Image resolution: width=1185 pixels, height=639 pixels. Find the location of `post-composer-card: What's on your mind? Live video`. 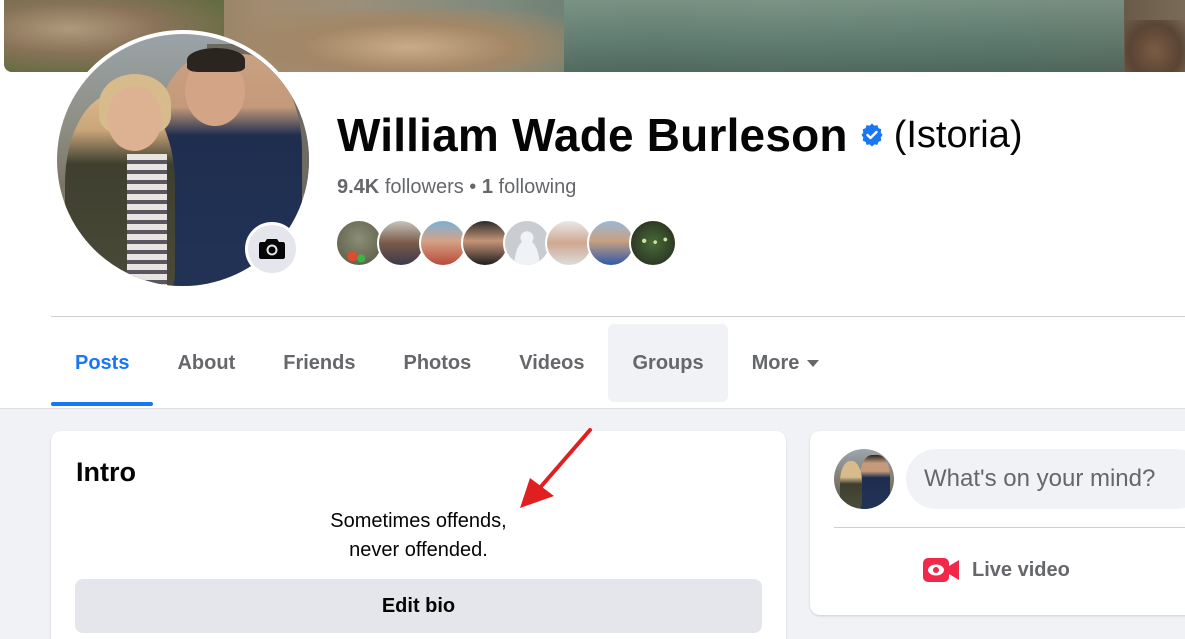

post-composer-card: What's on your mind? Live video is located at coordinates (997, 523).